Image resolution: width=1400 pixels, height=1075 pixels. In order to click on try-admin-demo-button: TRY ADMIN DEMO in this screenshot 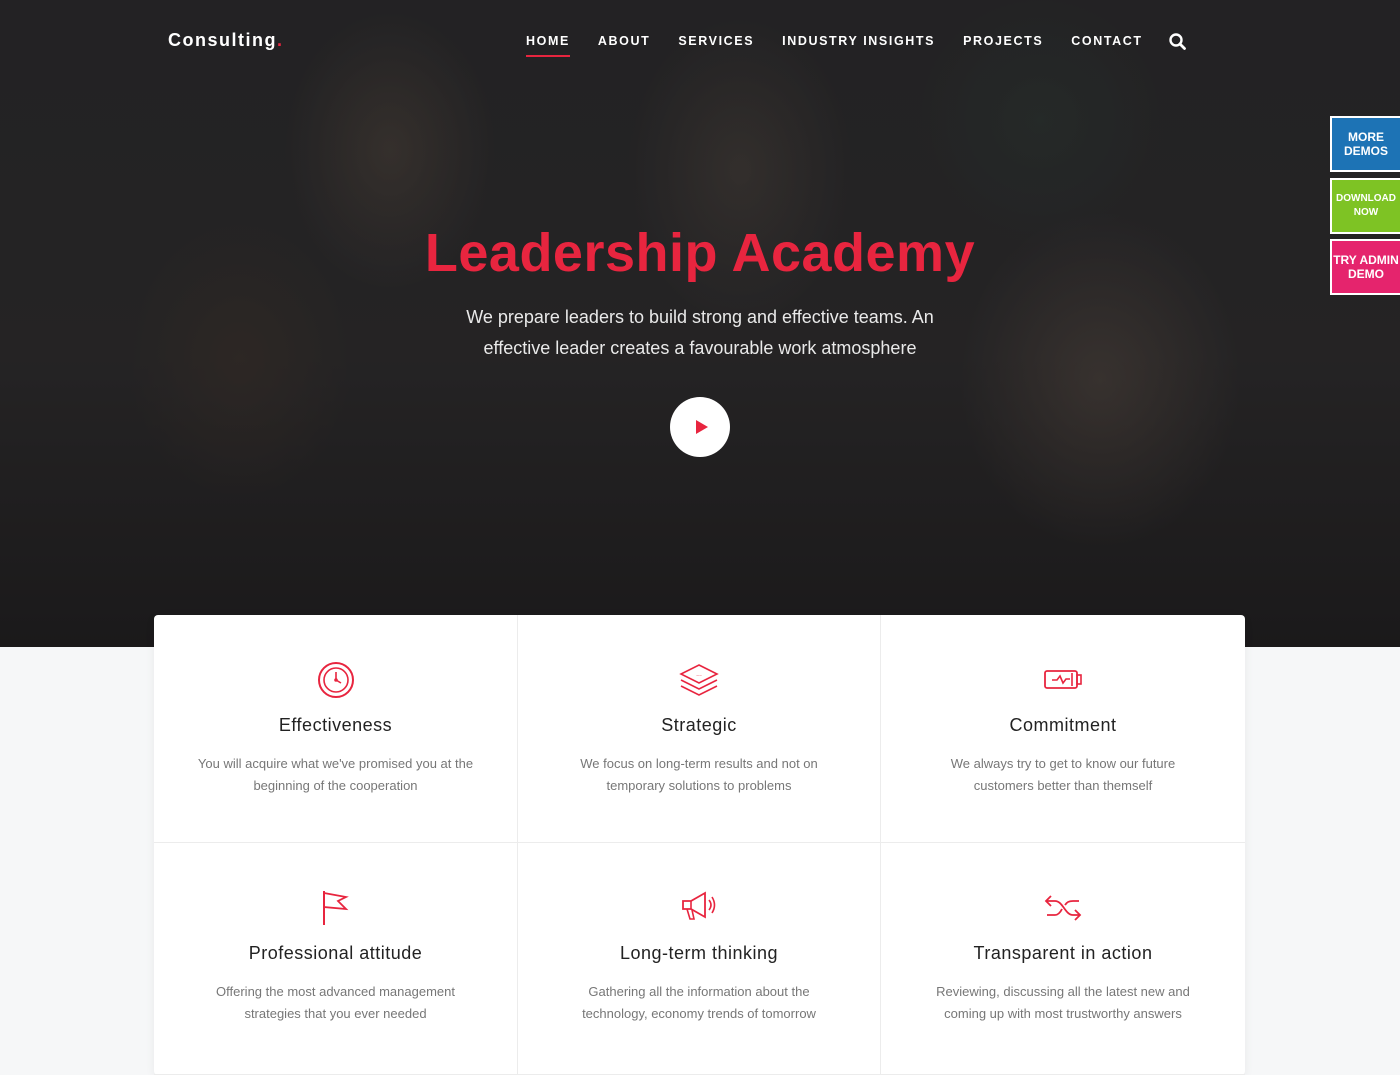, I will do `click(1365, 267)`.